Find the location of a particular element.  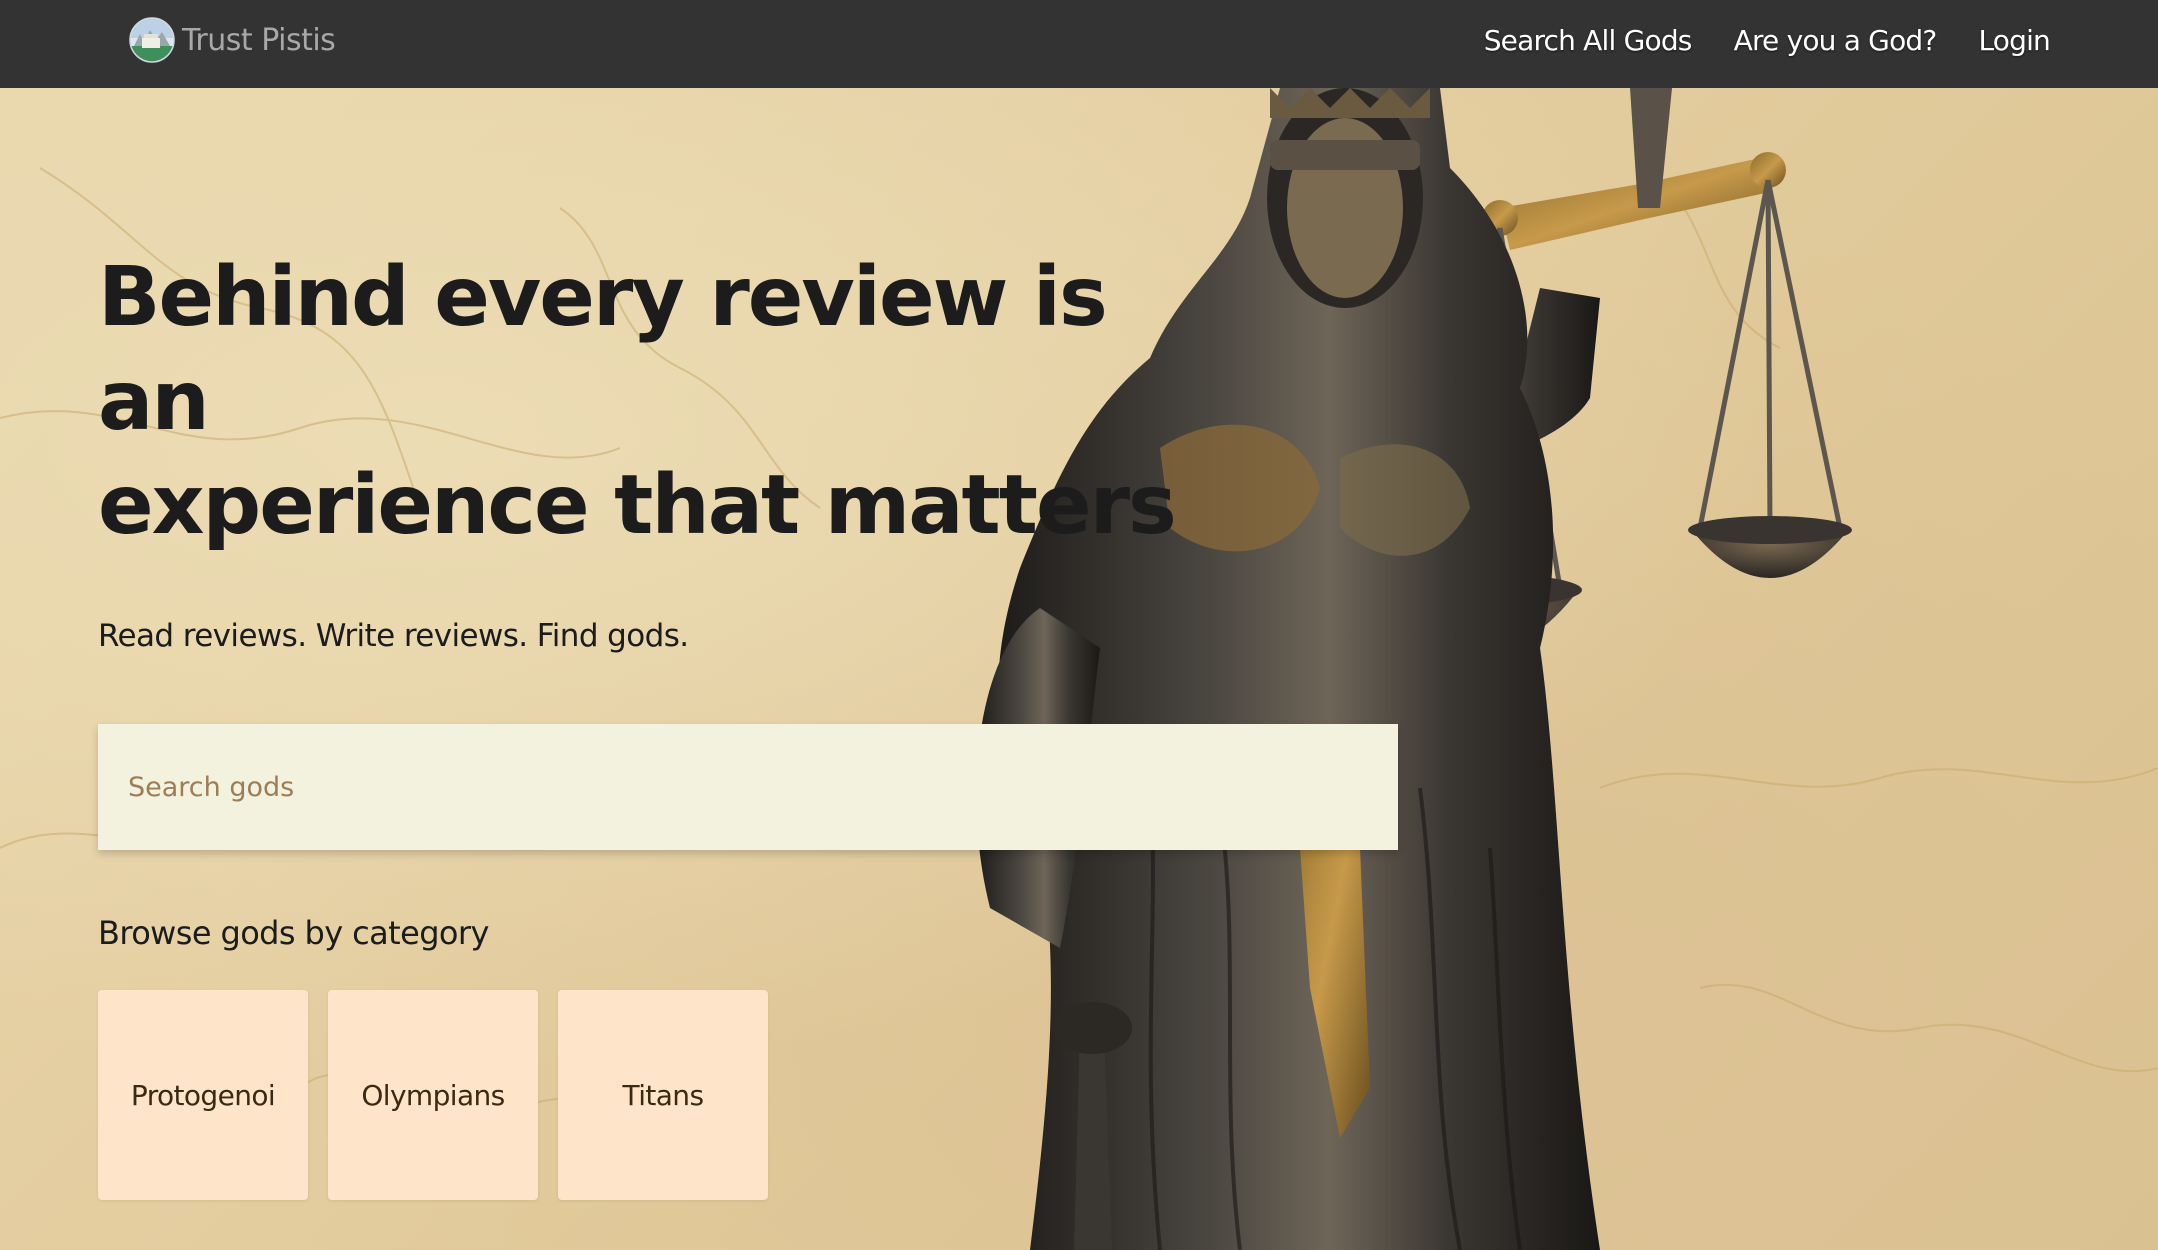

category-label: Olympians is located at coordinates (433, 1095).